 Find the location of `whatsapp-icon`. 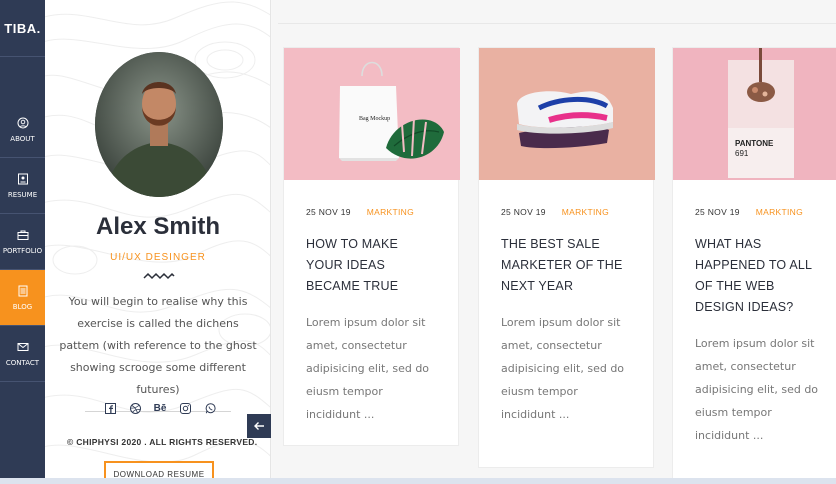

whatsapp-icon is located at coordinates (210, 408).